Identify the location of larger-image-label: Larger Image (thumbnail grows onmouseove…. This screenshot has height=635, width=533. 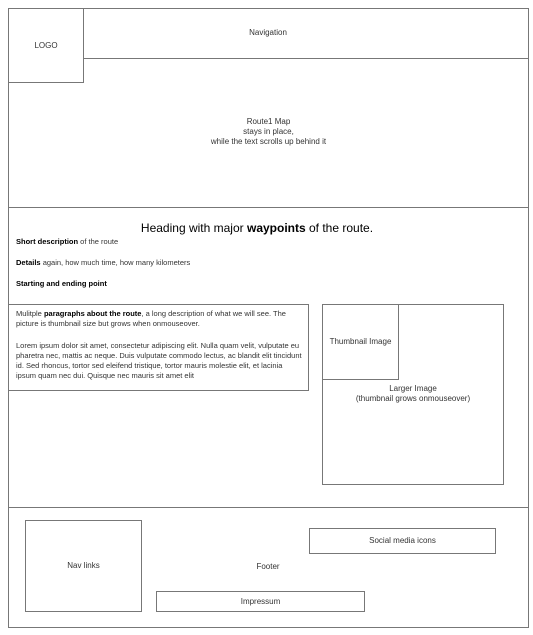
(413, 394).